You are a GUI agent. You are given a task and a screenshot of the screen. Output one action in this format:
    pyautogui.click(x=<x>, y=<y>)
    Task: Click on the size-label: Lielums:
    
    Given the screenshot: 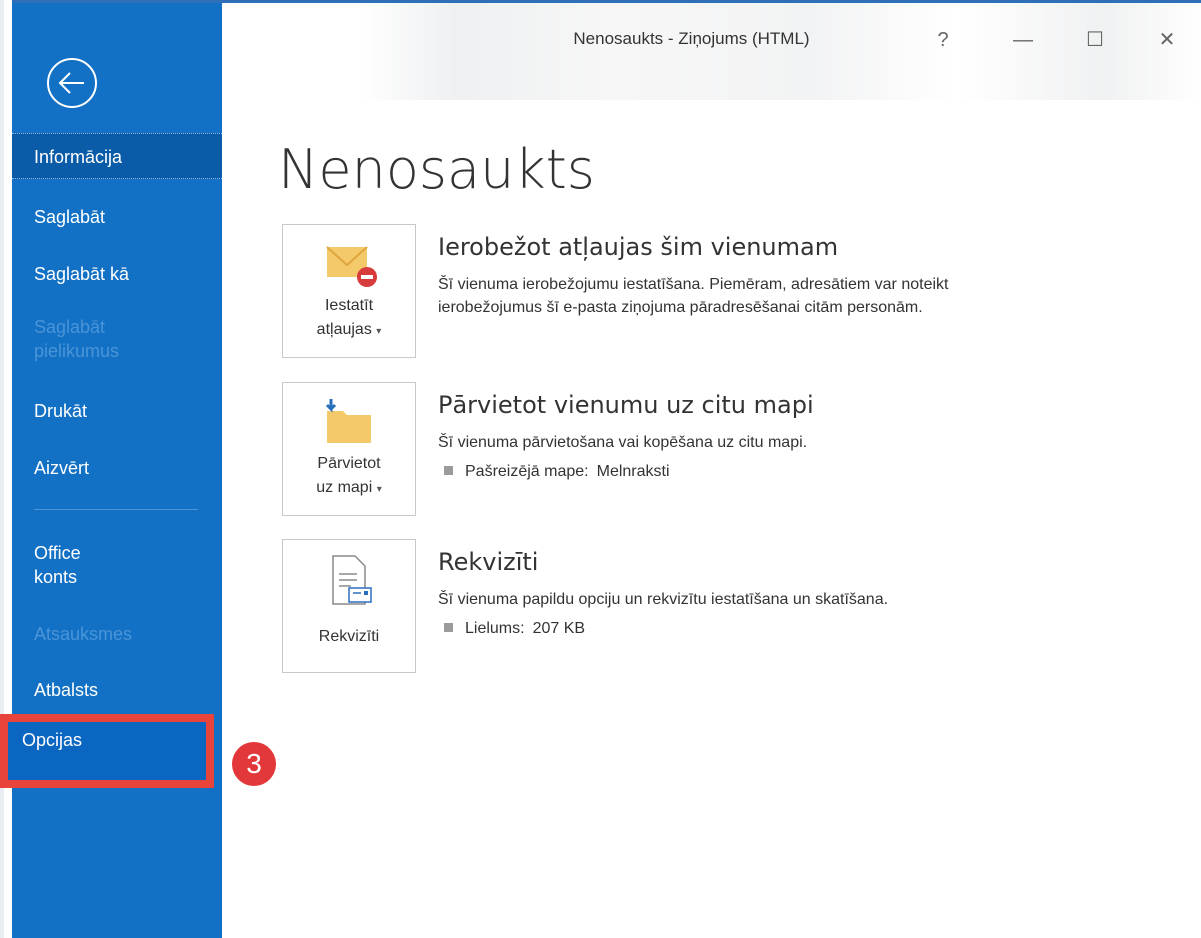 What is the action you would take?
    pyautogui.click(x=495, y=628)
    